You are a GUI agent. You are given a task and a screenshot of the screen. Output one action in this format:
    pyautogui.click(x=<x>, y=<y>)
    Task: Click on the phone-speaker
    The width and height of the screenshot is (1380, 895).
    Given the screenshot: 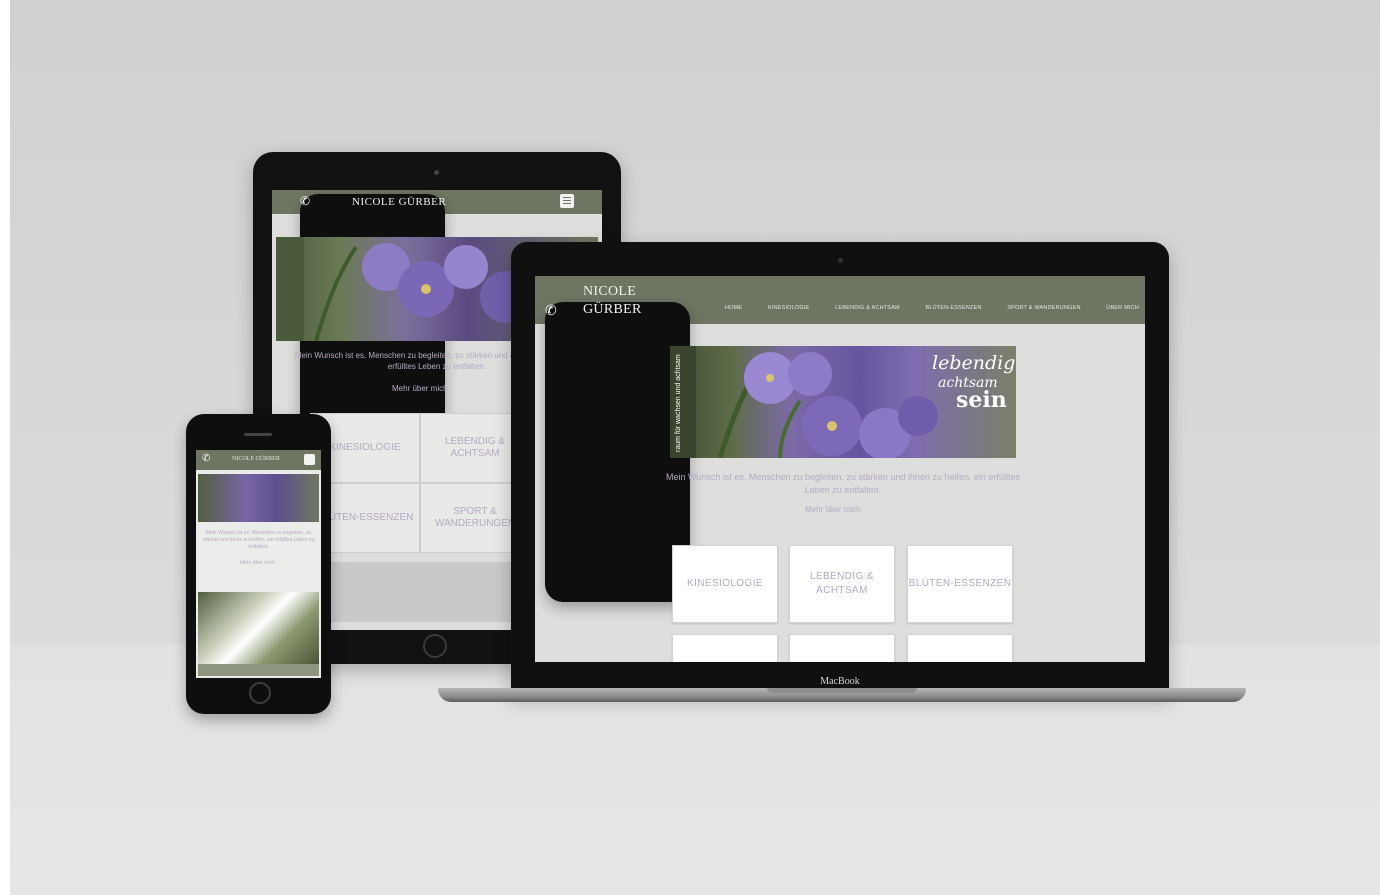 What is the action you would take?
    pyautogui.click(x=258, y=434)
    